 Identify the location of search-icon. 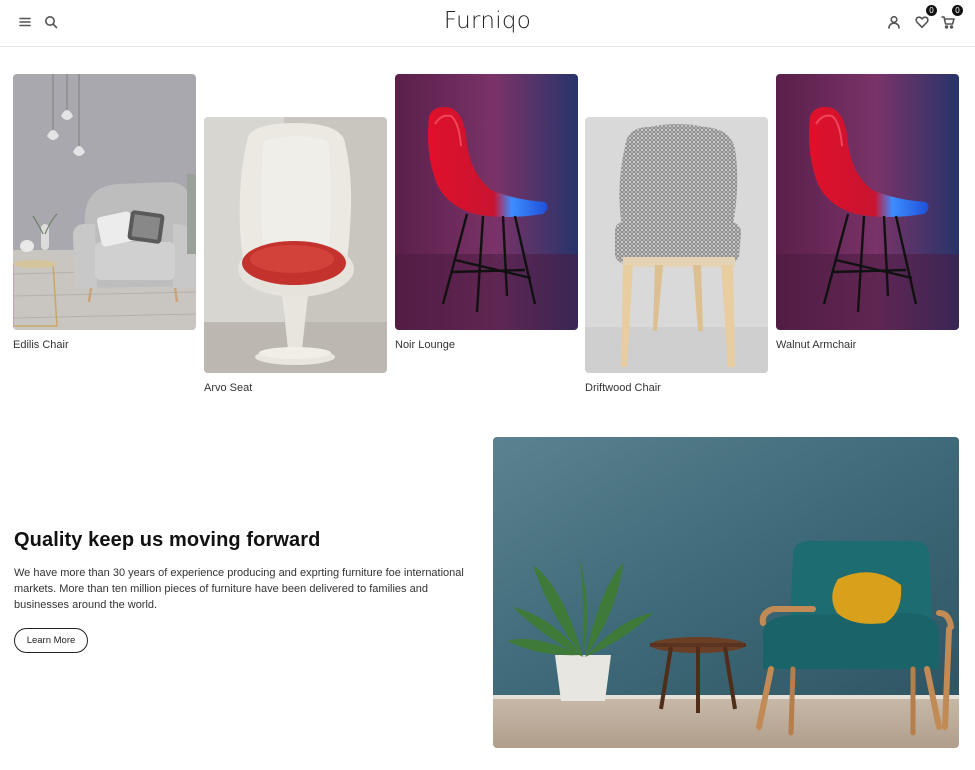
(51, 22).